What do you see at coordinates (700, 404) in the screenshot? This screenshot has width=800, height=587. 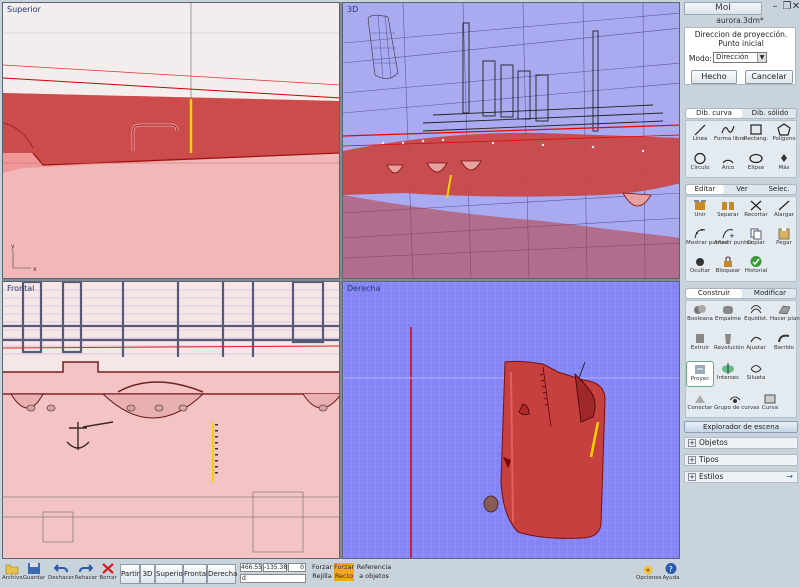 I see `connect-tool: Conectar` at bounding box center [700, 404].